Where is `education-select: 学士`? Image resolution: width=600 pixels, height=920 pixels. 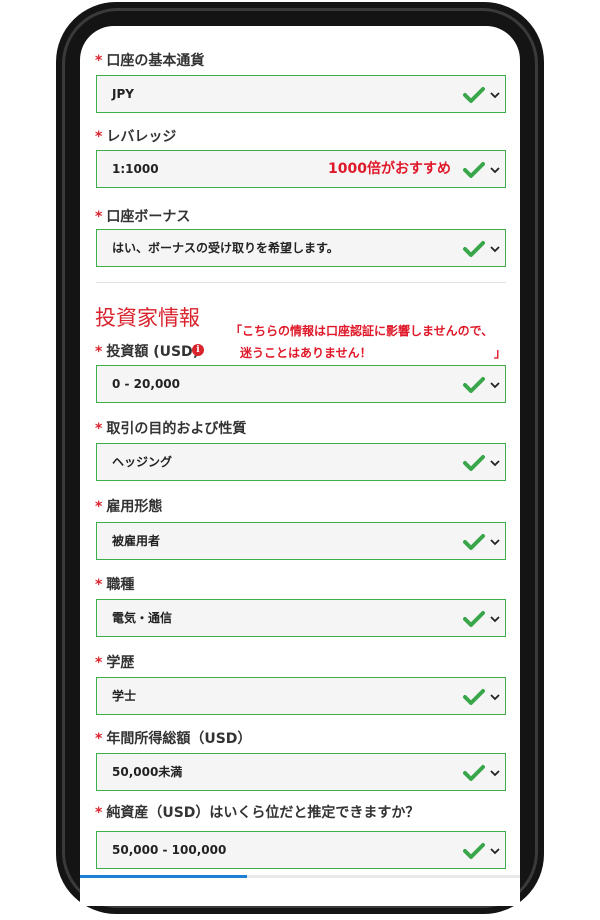
education-select: 学士 is located at coordinates (301, 696).